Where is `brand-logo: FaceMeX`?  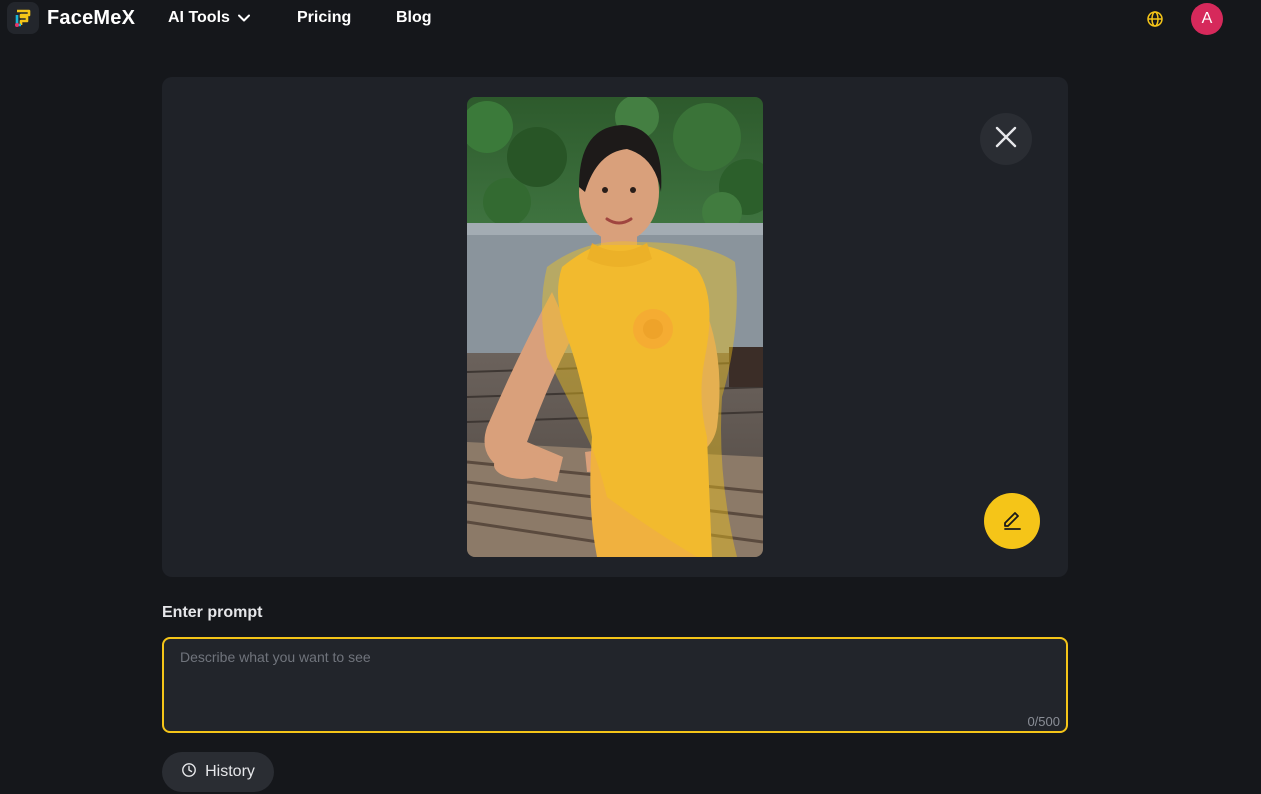
brand-logo: FaceMeX is located at coordinates (71, 18).